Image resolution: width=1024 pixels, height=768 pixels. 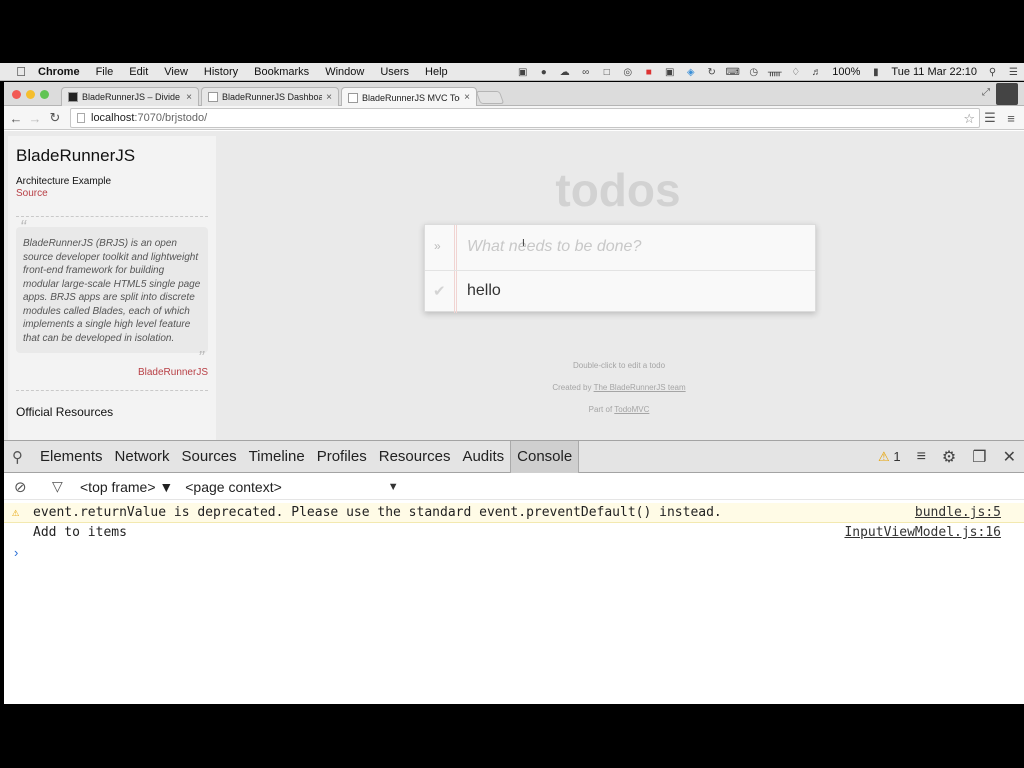 What do you see at coordinates (619, 365) in the screenshot?
I see `footer-hint: Double-click to edit a todo` at bounding box center [619, 365].